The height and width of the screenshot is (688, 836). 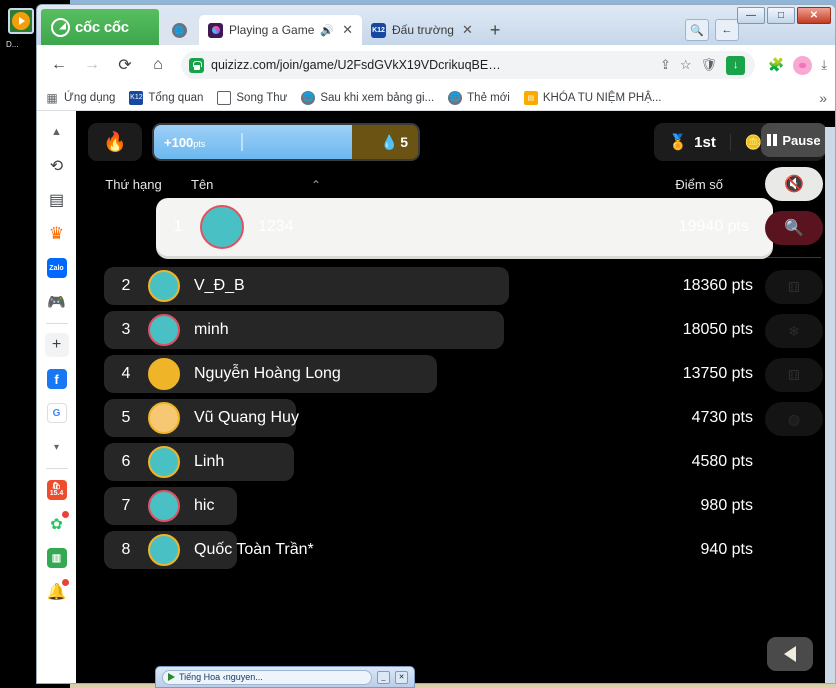 What do you see at coordinates (455, 184) in the screenshot?
I see `leaderboard-column-headers: Thứ hạng Tên ⌃ Điểm số` at bounding box center [455, 184].